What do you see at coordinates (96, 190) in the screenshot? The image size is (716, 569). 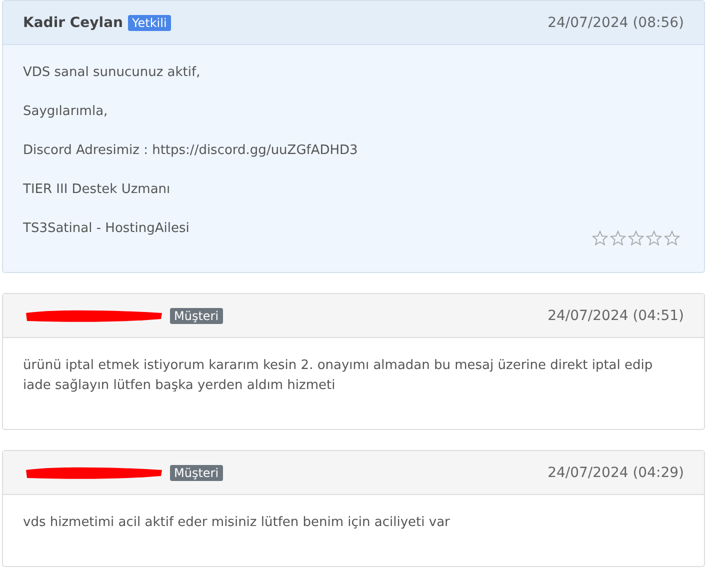 I see `message-text: TIER III Destek Uzmanı` at bounding box center [96, 190].